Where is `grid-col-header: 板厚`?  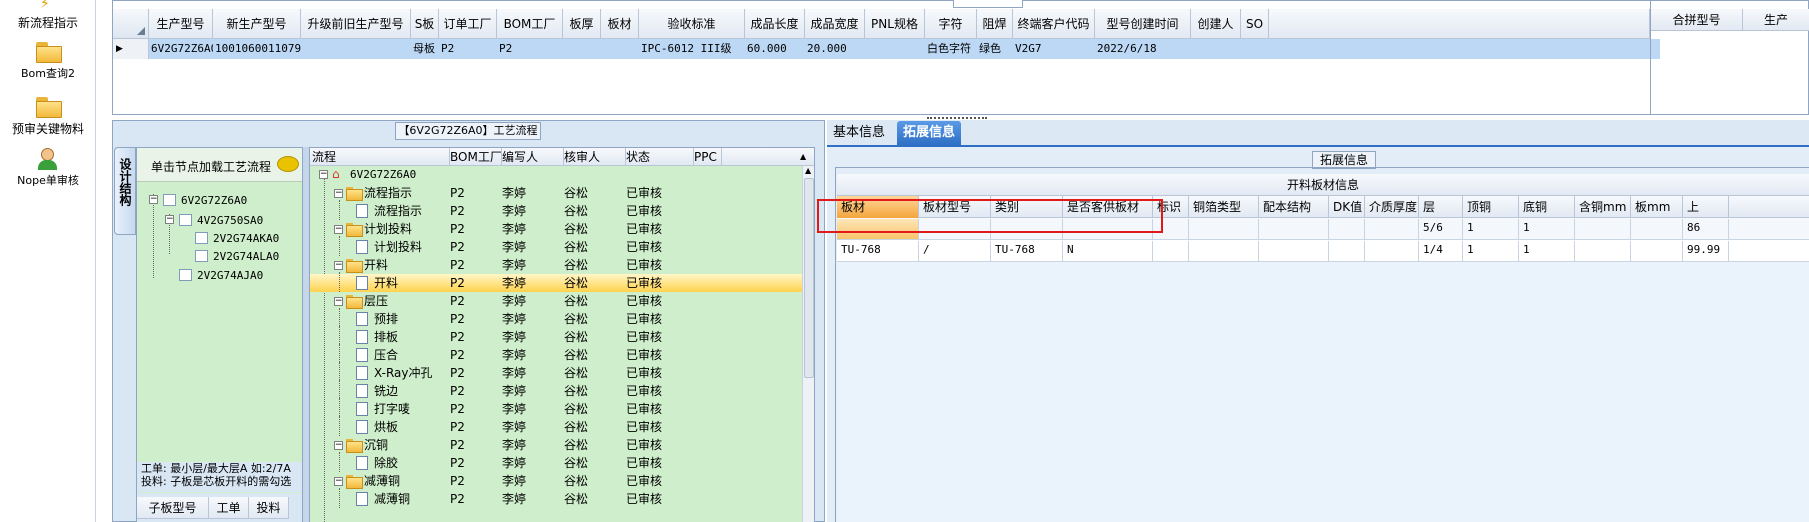 grid-col-header: 板厚 is located at coordinates (582, 24).